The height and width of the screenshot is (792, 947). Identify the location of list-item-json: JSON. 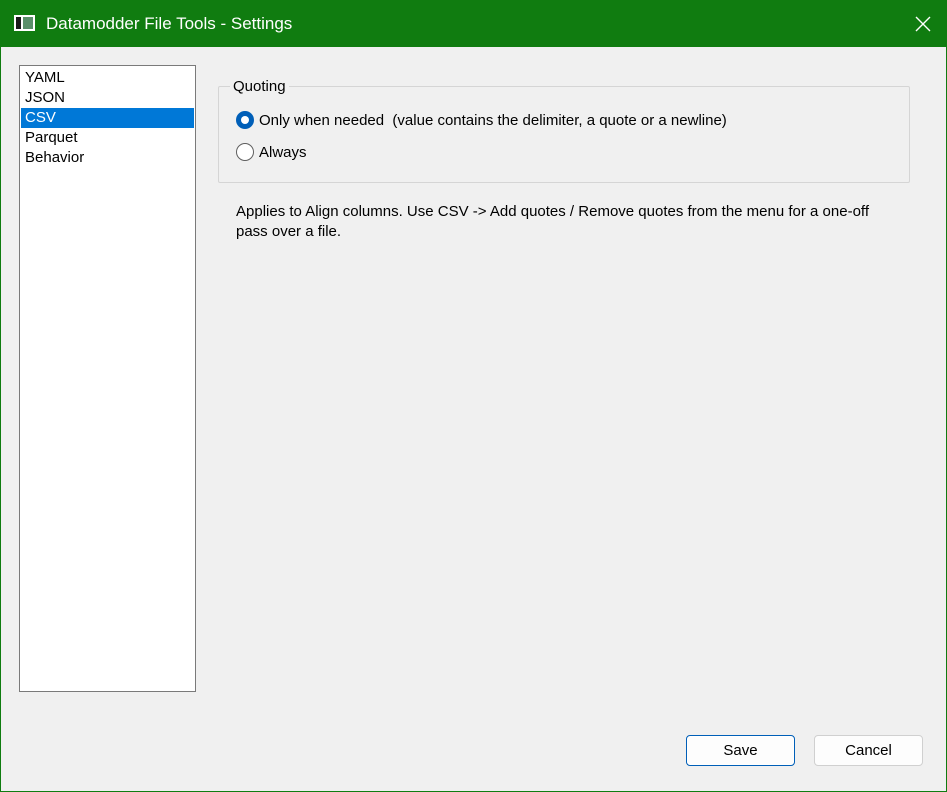
(107, 98).